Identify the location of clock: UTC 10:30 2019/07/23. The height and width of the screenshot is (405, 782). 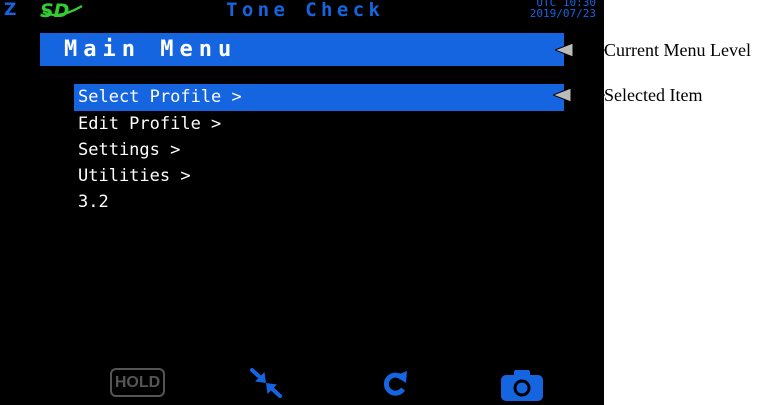
(563, 9).